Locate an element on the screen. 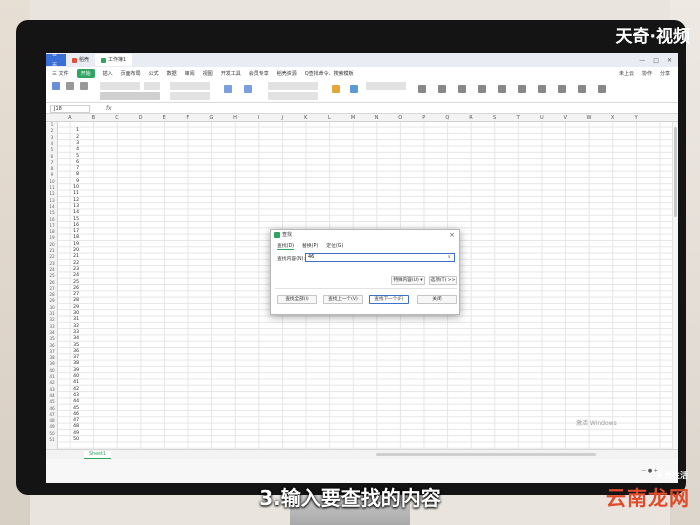 This screenshot has width=700, height=525. collaborate-button: 协作 is located at coordinates (647, 73).